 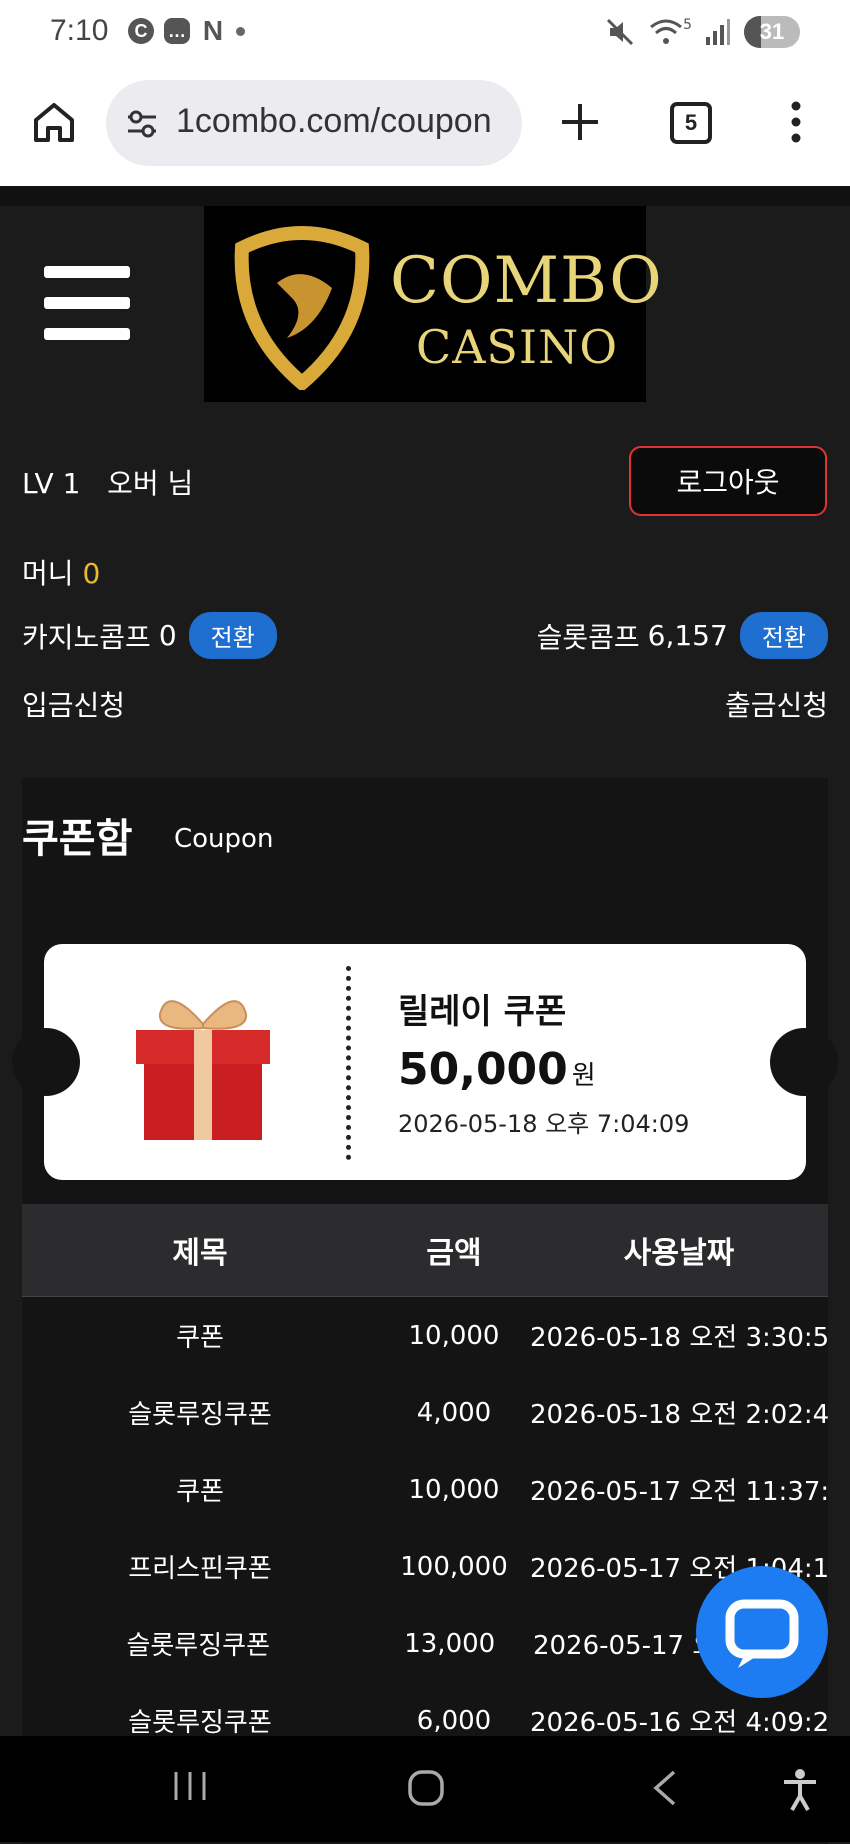 I want to click on row-date: 2026-05-18 오전 3:30:59, so click(x=679, y=1338).